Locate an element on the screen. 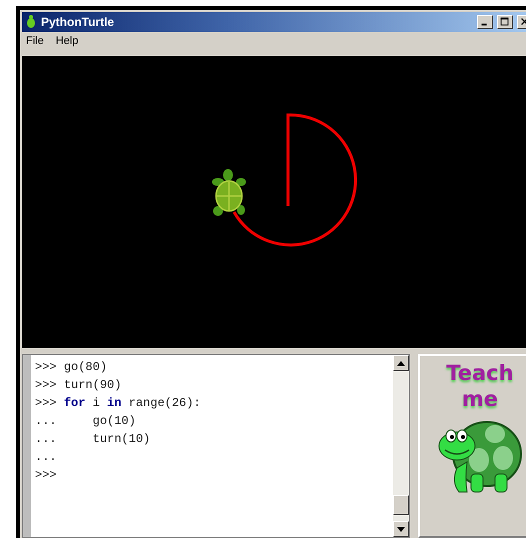 The height and width of the screenshot is (538, 526). code-line: >>> go(80) is located at coordinates (71, 367).